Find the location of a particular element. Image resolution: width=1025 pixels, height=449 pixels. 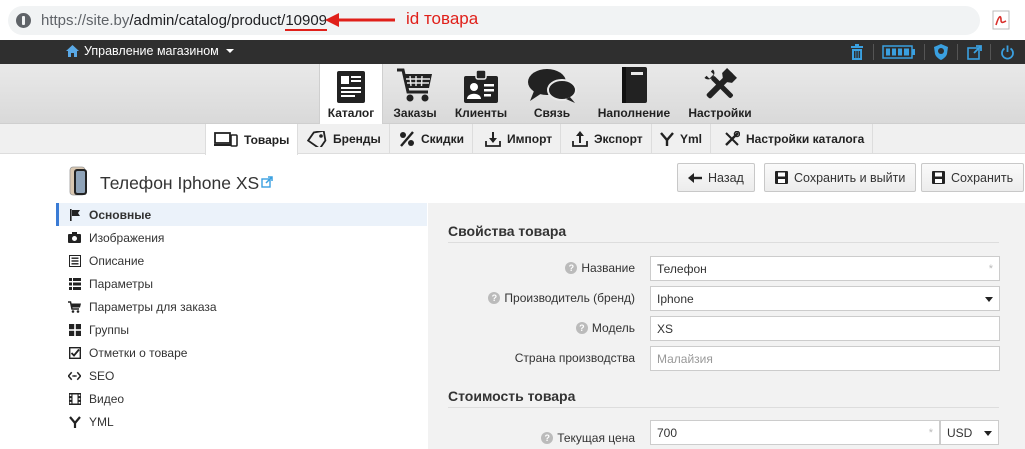

menu-item-description: Описание is located at coordinates (241, 260).